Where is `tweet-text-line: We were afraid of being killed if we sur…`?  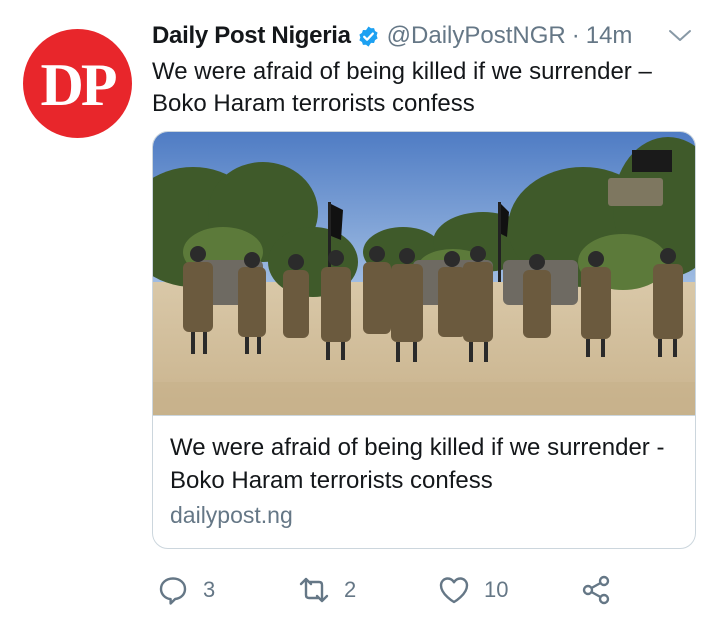 tweet-text-line: We were afraid of being killed if we sur… is located at coordinates (402, 71).